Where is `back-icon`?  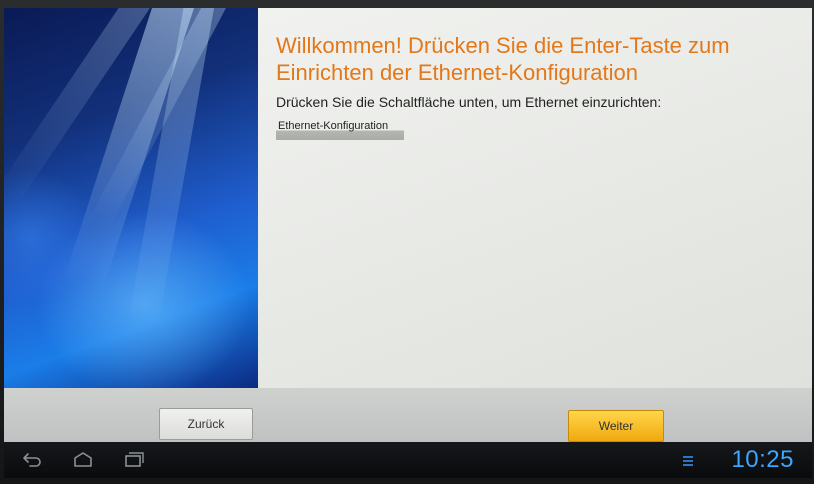 back-icon is located at coordinates (31, 460).